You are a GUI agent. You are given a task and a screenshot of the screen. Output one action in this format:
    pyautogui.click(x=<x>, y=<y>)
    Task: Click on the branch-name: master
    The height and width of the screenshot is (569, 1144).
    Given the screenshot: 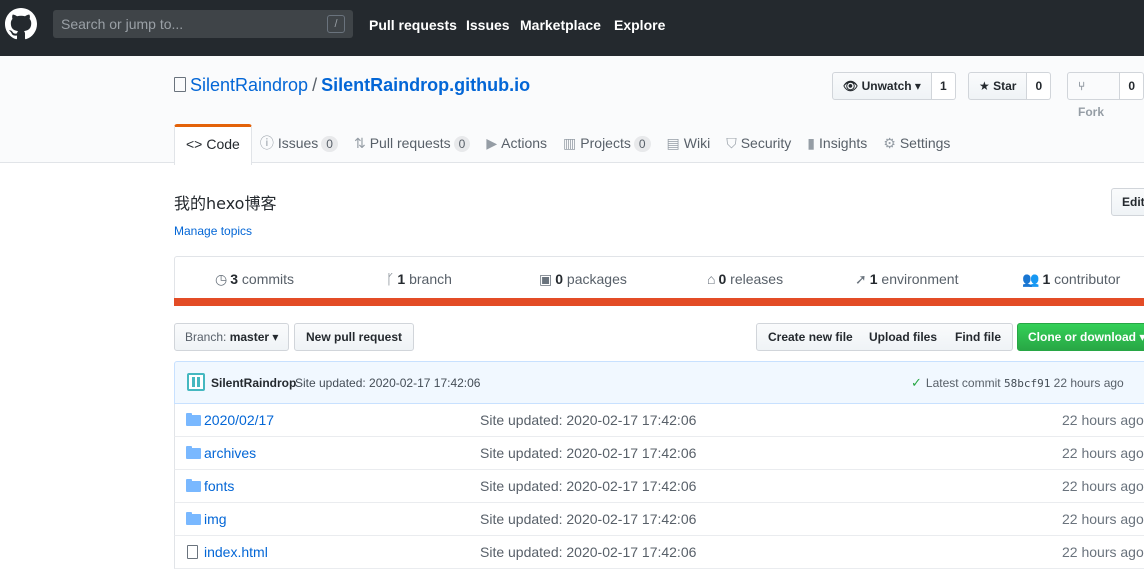 What is the action you would take?
    pyautogui.click(x=249, y=337)
    